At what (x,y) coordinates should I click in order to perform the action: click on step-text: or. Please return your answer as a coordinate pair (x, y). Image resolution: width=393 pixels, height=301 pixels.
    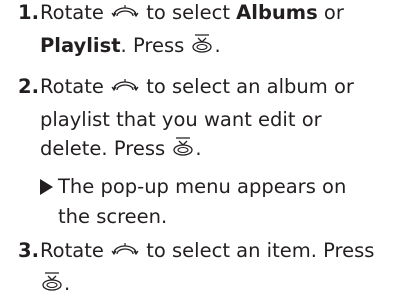
    Looking at the image, I should click on (334, 12).